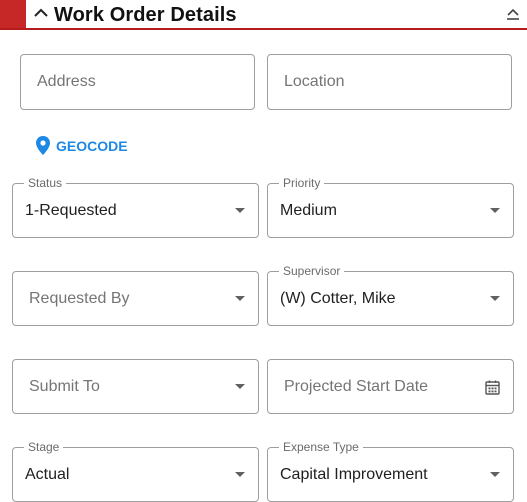 This screenshot has height=502, width=527. I want to click on expense-type-select: Expense Type Capital Improvement, so click(390, 471).